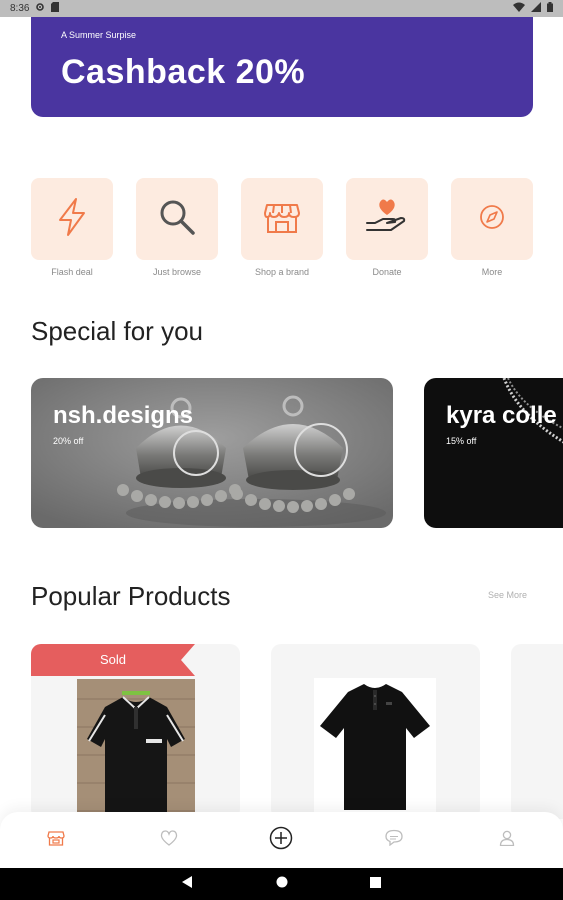 The height and width of the screenshot is (900, 563). Describe the element at coordinates (281, 8) in the screenshot. I see `status-bar: 8:36` at that location.